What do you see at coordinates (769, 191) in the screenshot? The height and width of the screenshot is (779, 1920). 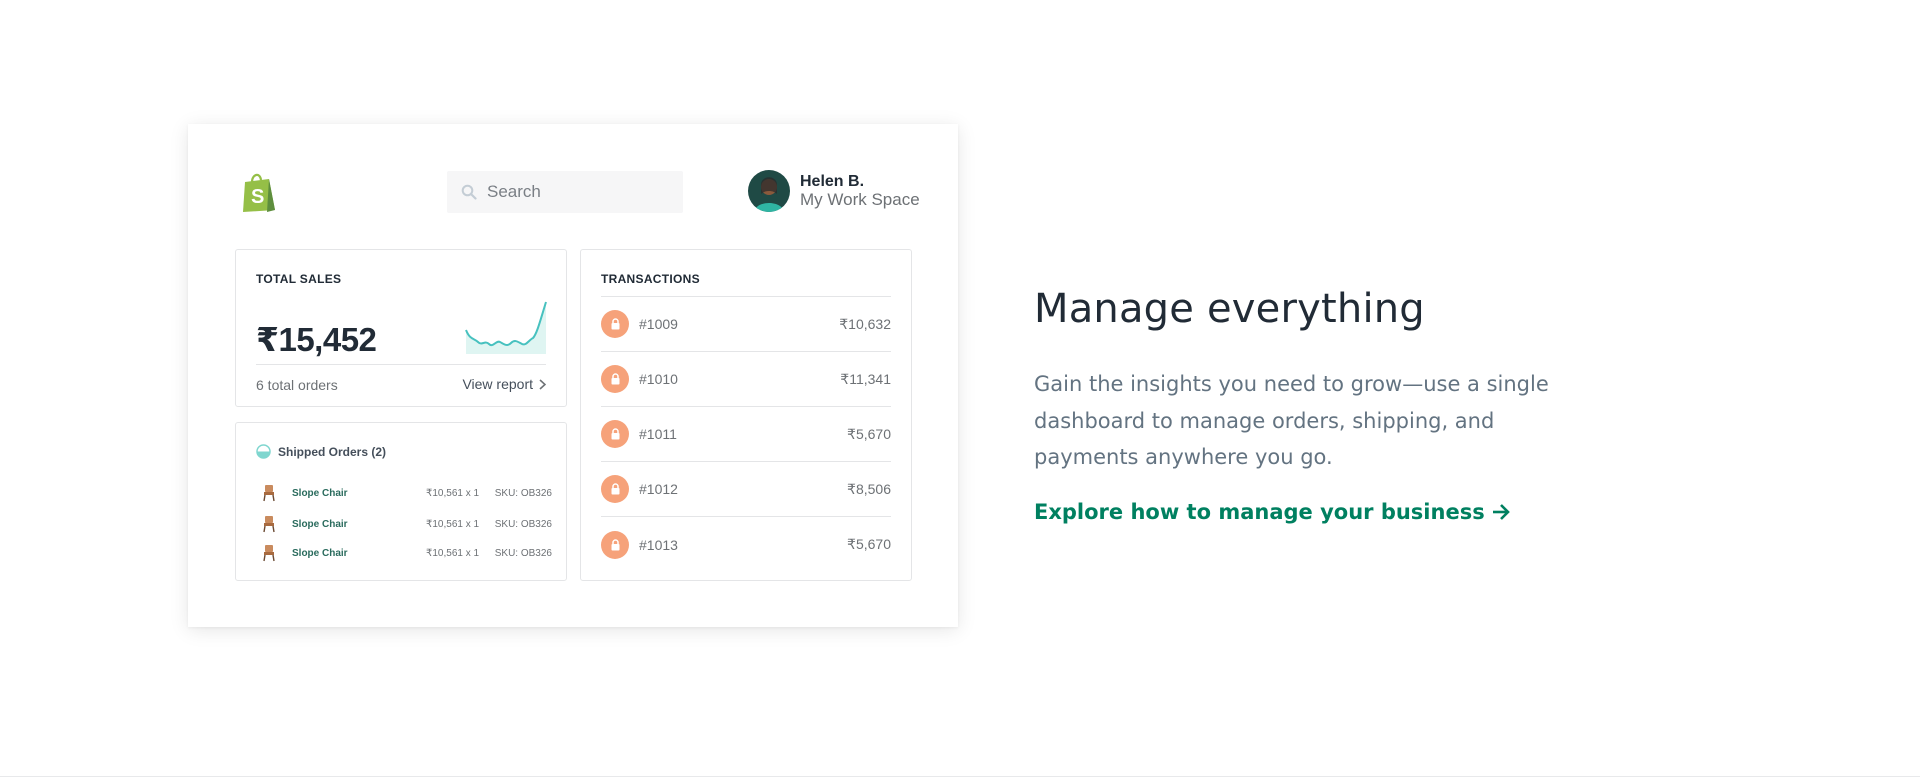 I see `avatar` at bounding box center [769, 191].